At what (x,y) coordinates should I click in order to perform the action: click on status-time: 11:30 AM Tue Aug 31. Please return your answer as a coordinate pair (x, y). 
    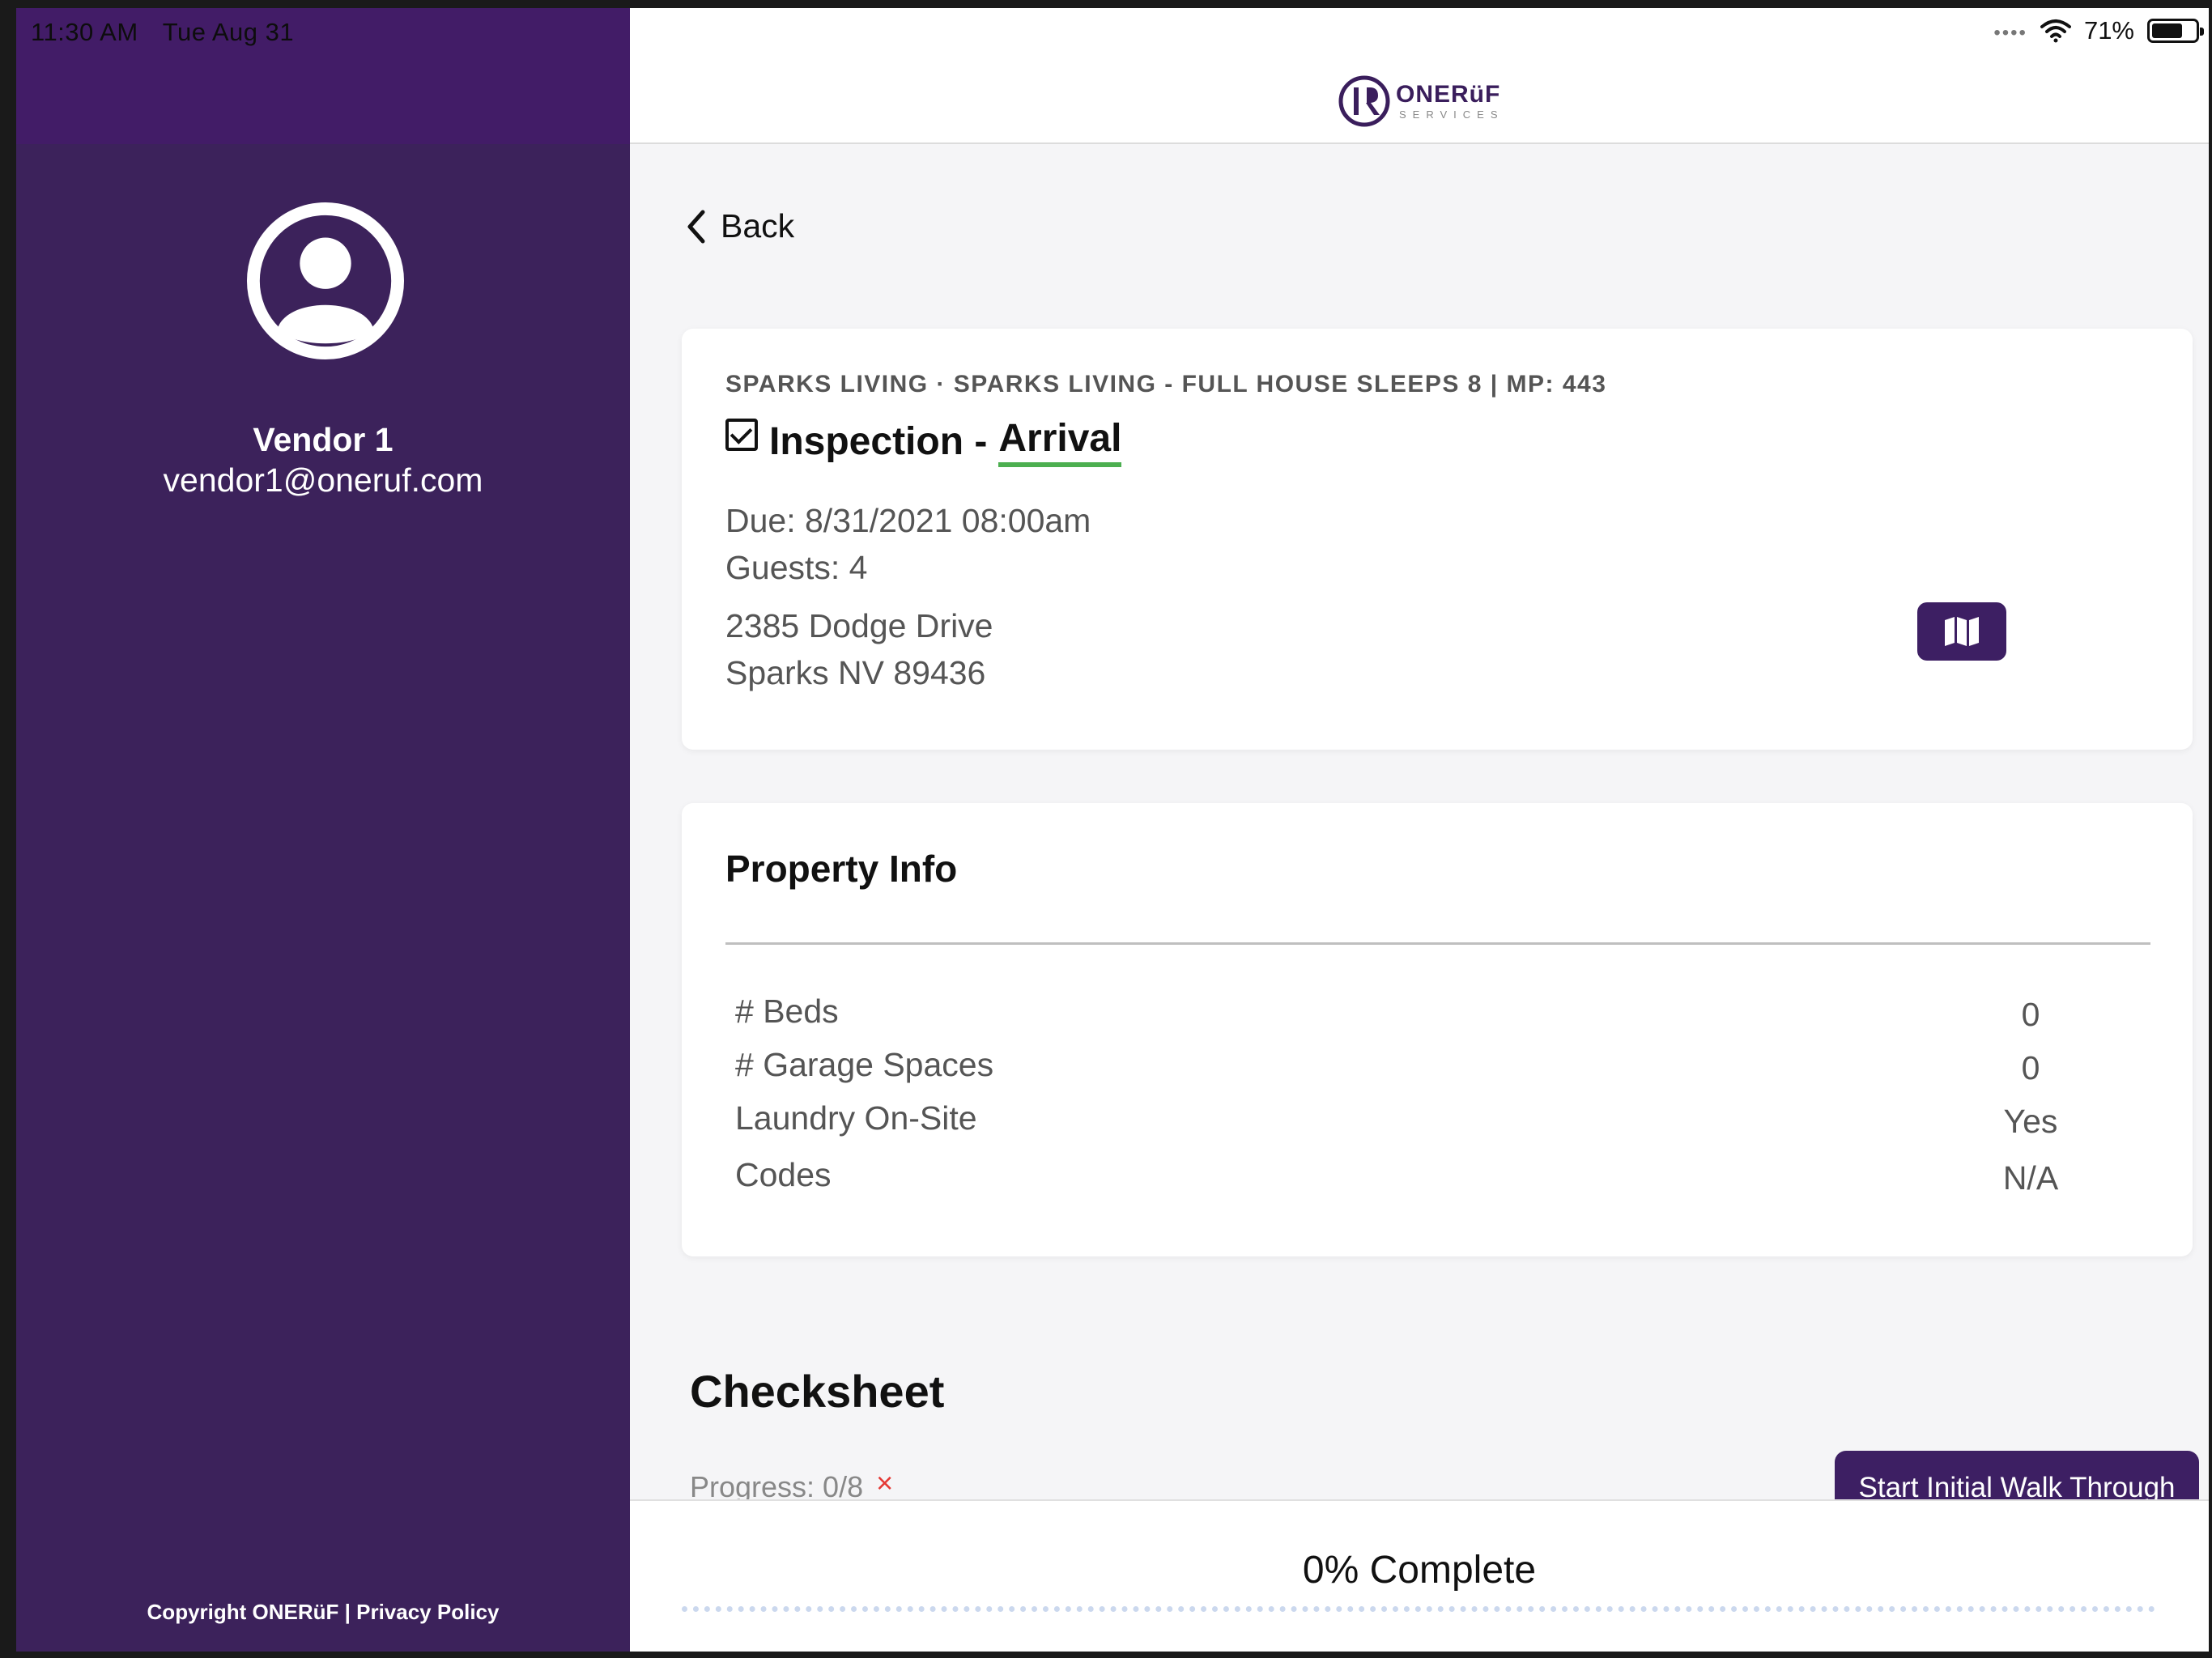
    Looking at the image, I should click on (175, 32).